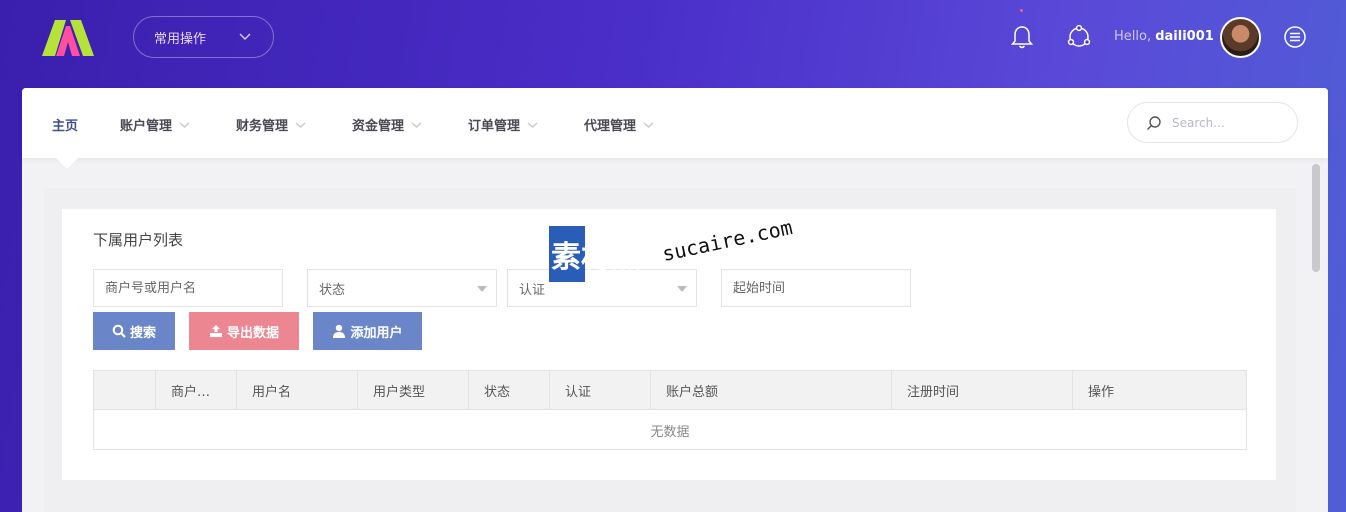  I want to click on nav-item-home: 主页, so click(65, 124).